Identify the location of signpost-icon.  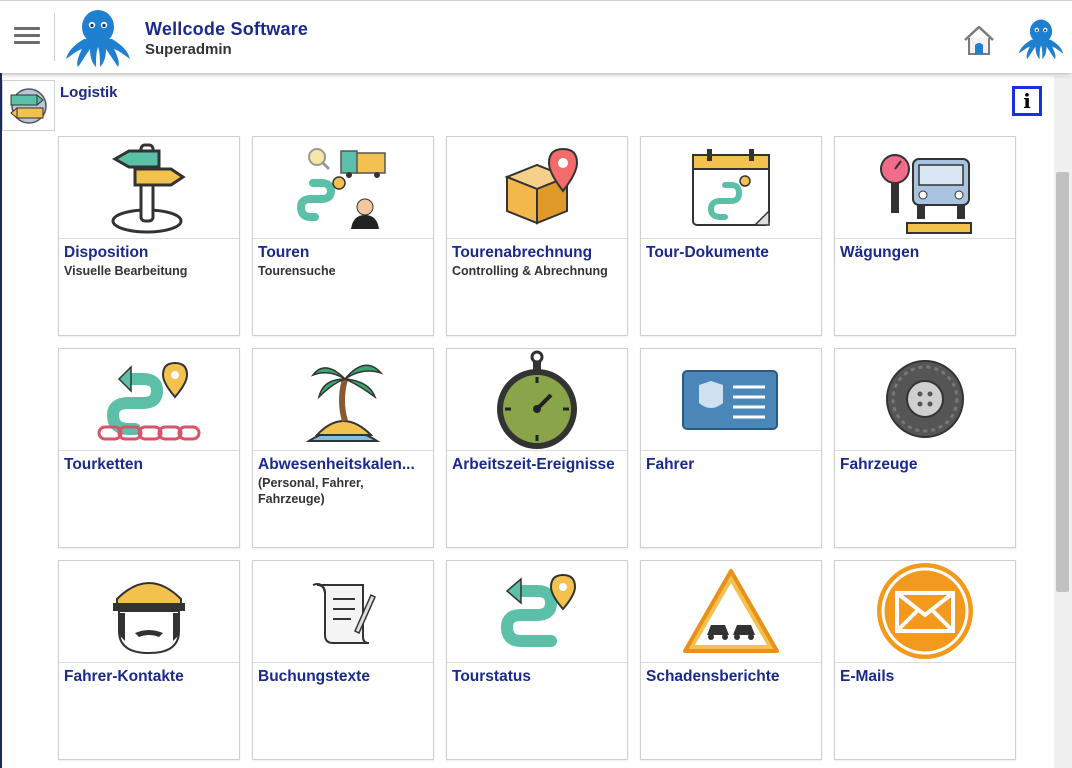
(149, 188).